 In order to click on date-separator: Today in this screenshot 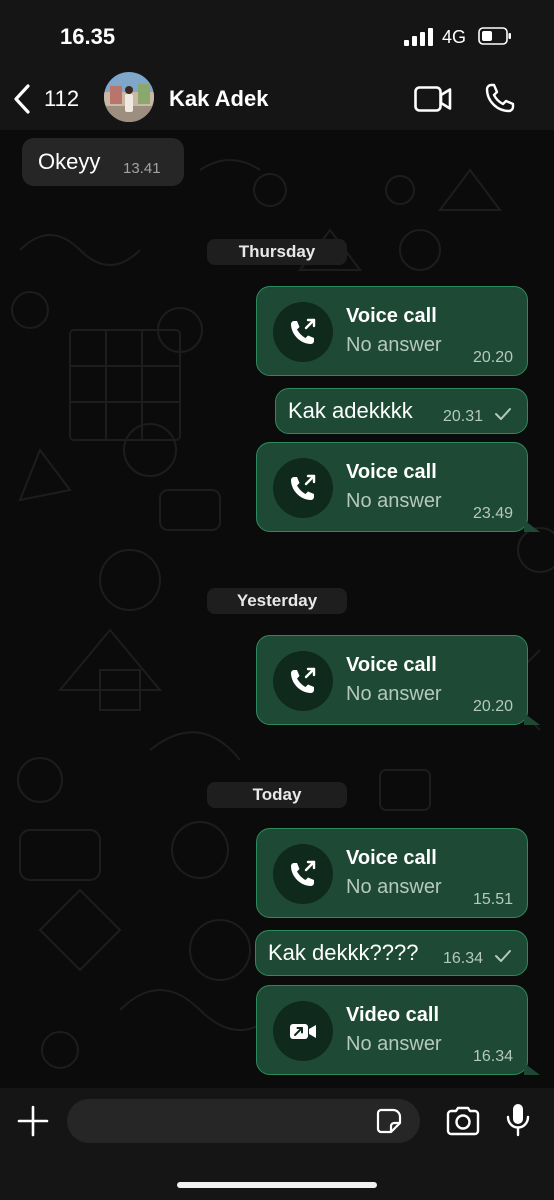, I will do `click(277, 795)`.